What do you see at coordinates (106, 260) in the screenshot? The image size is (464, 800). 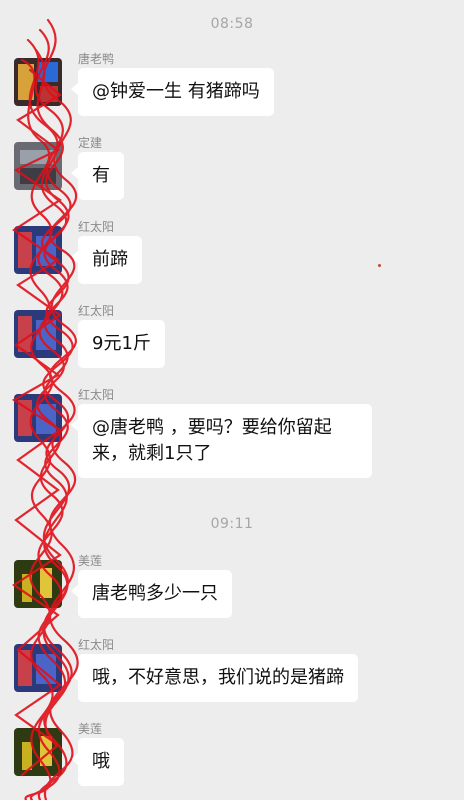 I see `message-bubble: 前蹄` at bounding box center [106, 260].